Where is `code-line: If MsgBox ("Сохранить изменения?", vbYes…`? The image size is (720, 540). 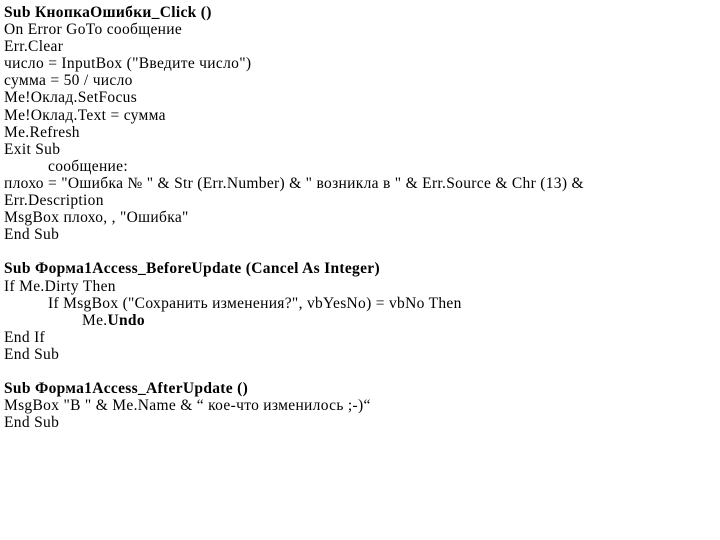 code-line: If MsgBox ("Сохранить изменения?", vbYes… is located at coordinates (255, 303).